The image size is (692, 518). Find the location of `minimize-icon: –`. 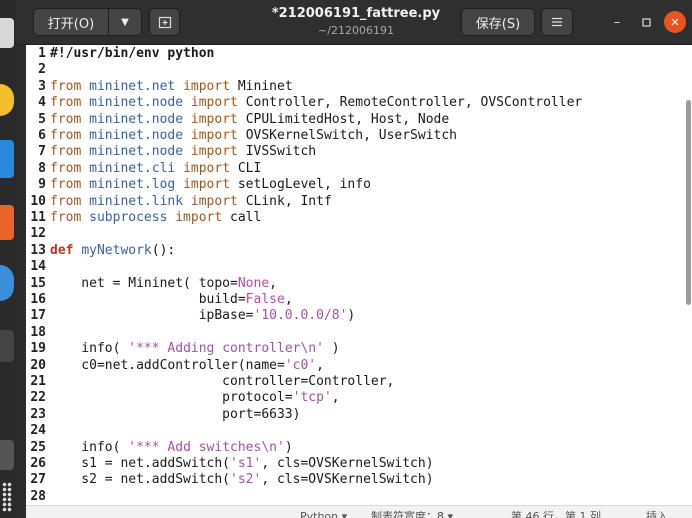

minimize-icon: – is located at coordinates (617, 22).